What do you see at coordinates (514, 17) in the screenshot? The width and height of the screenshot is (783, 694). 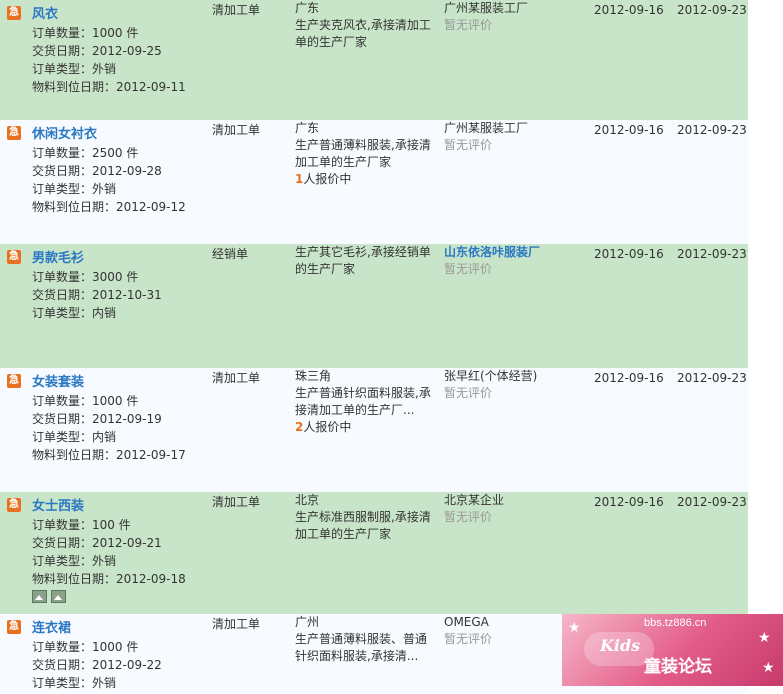 I see `company-info: 广州某服装工厂 暂无评价` at bounding box center [514, 17].